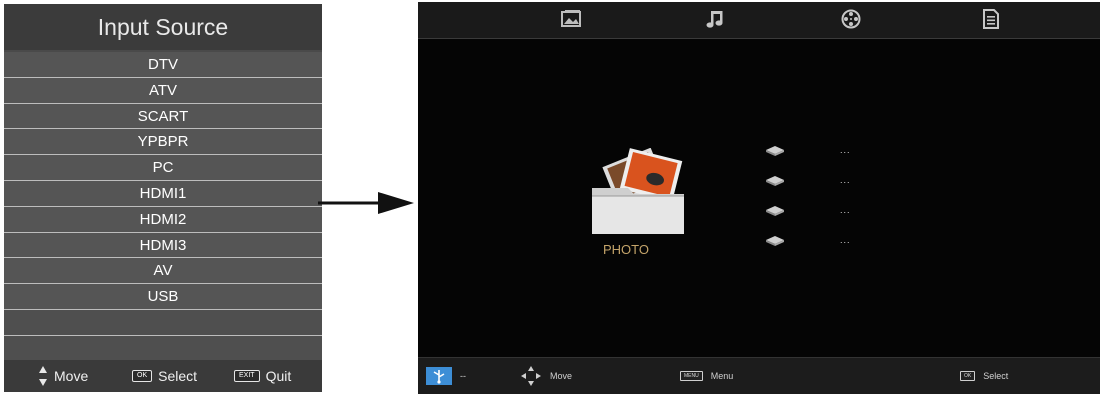 Image resolution: width=1104 pixels, height=396 pixels. I want to click on source-item-dtv: DTV, so click(163, 65).